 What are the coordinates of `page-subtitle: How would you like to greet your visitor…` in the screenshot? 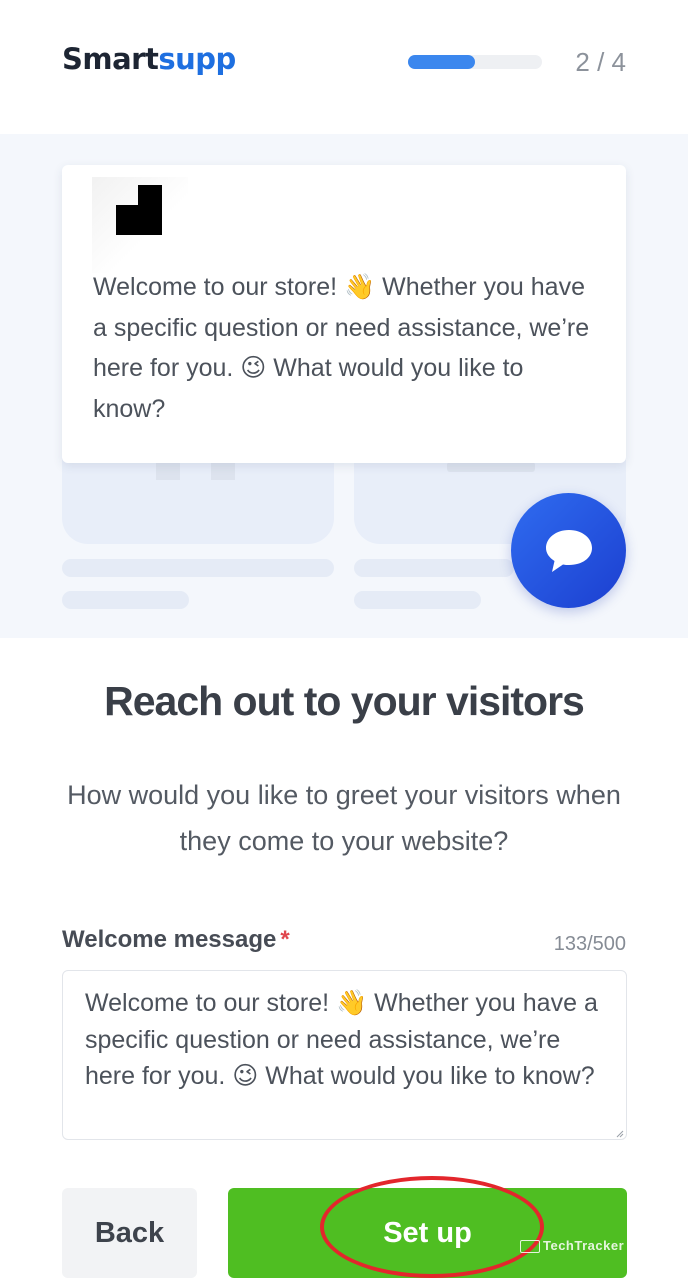 It's located at (344, 818).